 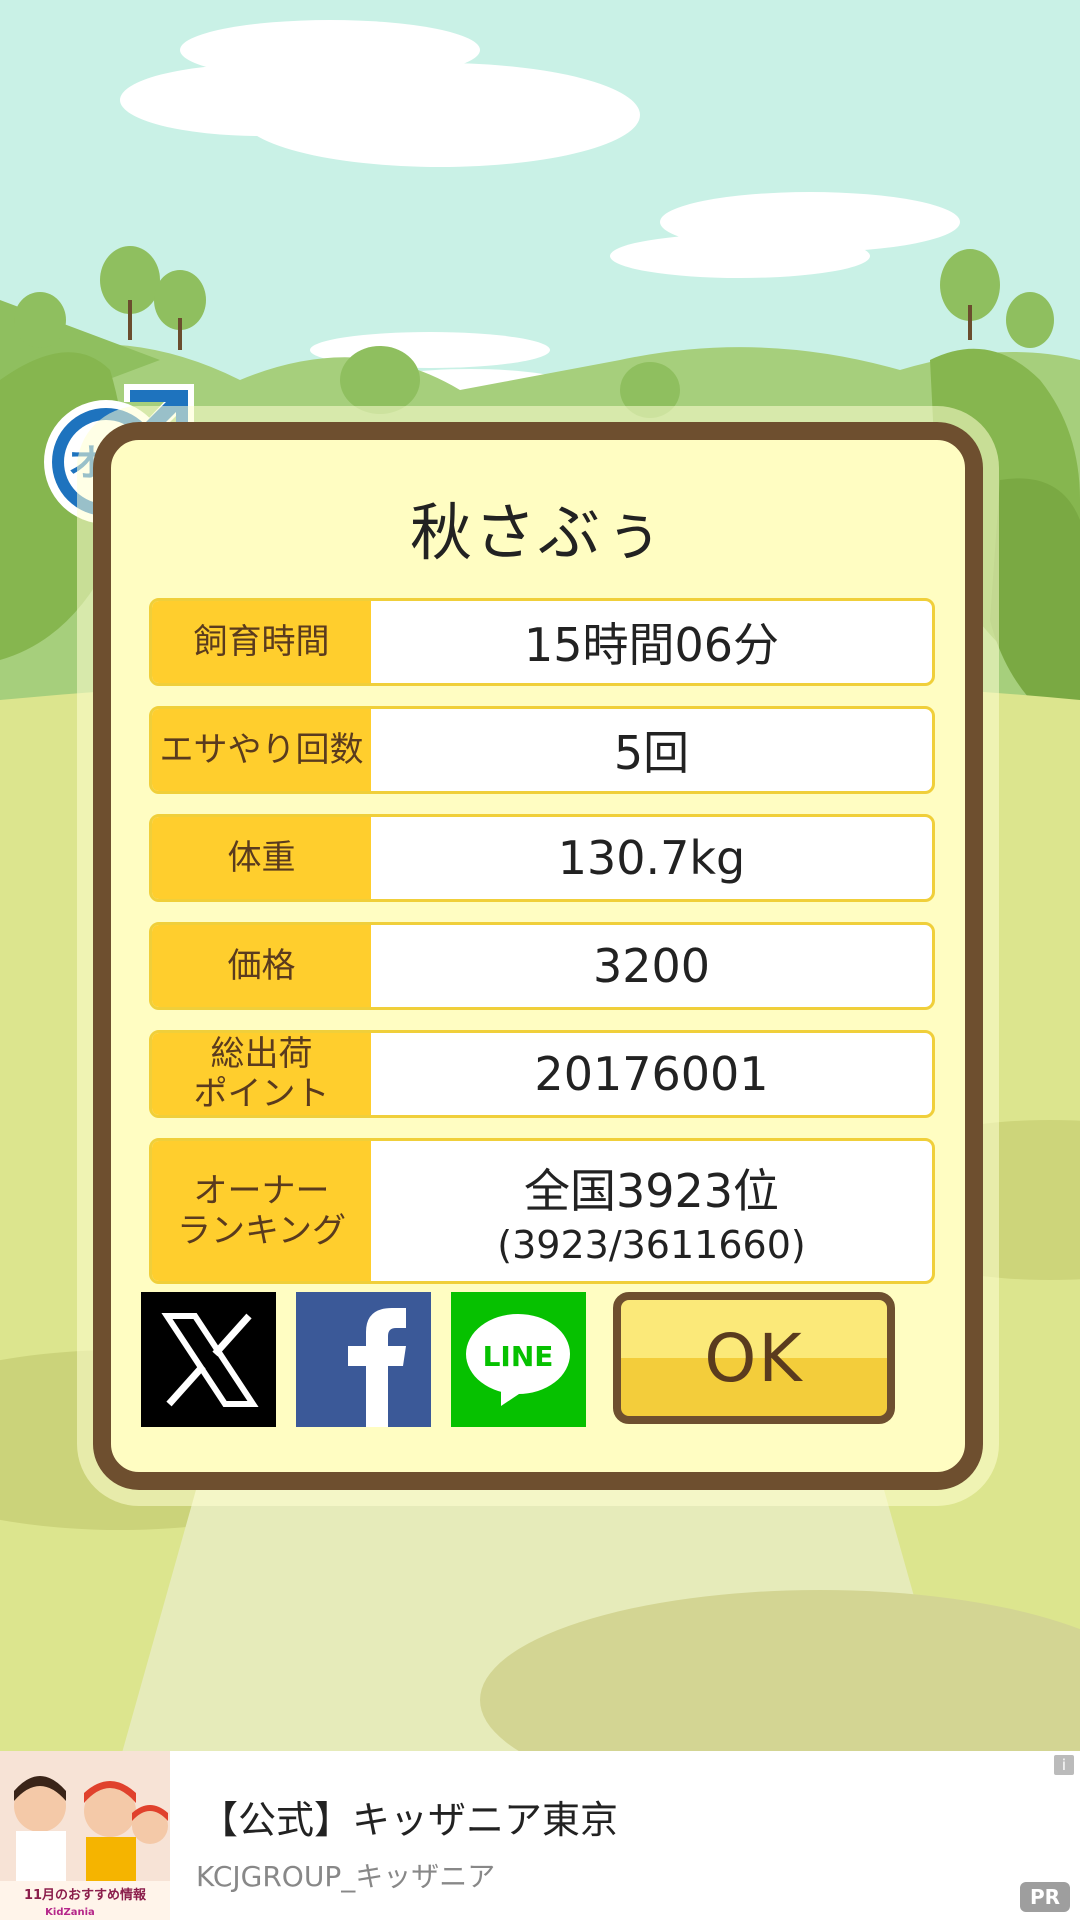 I want to click on stat-subvalue: (3923/3611660), so click(x=651, y=1245).